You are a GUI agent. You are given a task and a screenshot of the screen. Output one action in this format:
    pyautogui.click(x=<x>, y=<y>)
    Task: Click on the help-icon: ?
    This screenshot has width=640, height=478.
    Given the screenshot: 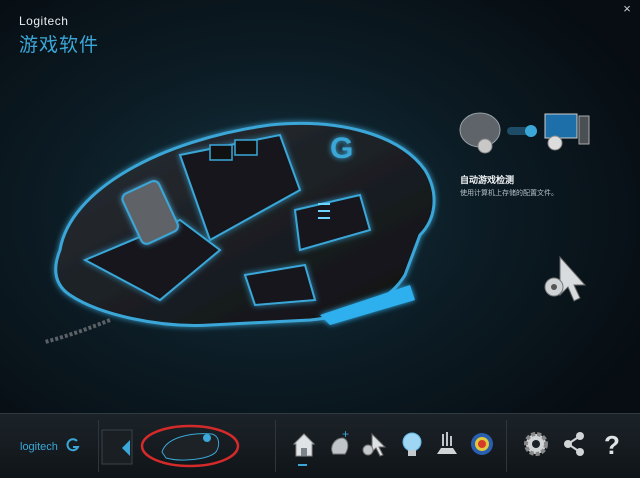 What is the action you would take?
    pyautogui.click(x=612, y=444)
    